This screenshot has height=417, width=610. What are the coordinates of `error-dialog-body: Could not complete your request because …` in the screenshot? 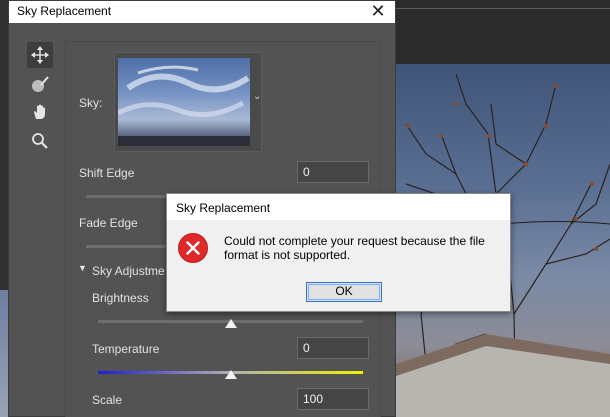 It's located at (338, 265).